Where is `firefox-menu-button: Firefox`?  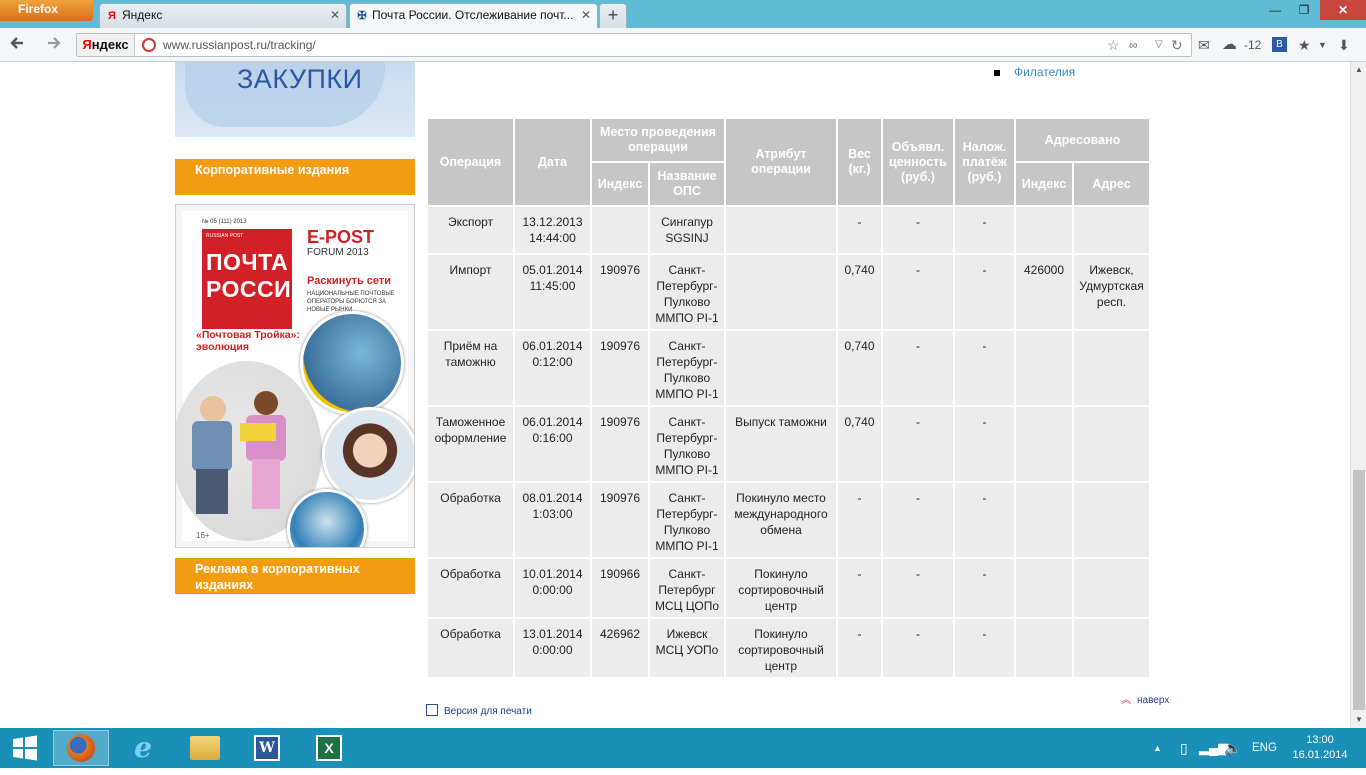
firefox-menu-button: Firefox is located at coordinates (46, 10).